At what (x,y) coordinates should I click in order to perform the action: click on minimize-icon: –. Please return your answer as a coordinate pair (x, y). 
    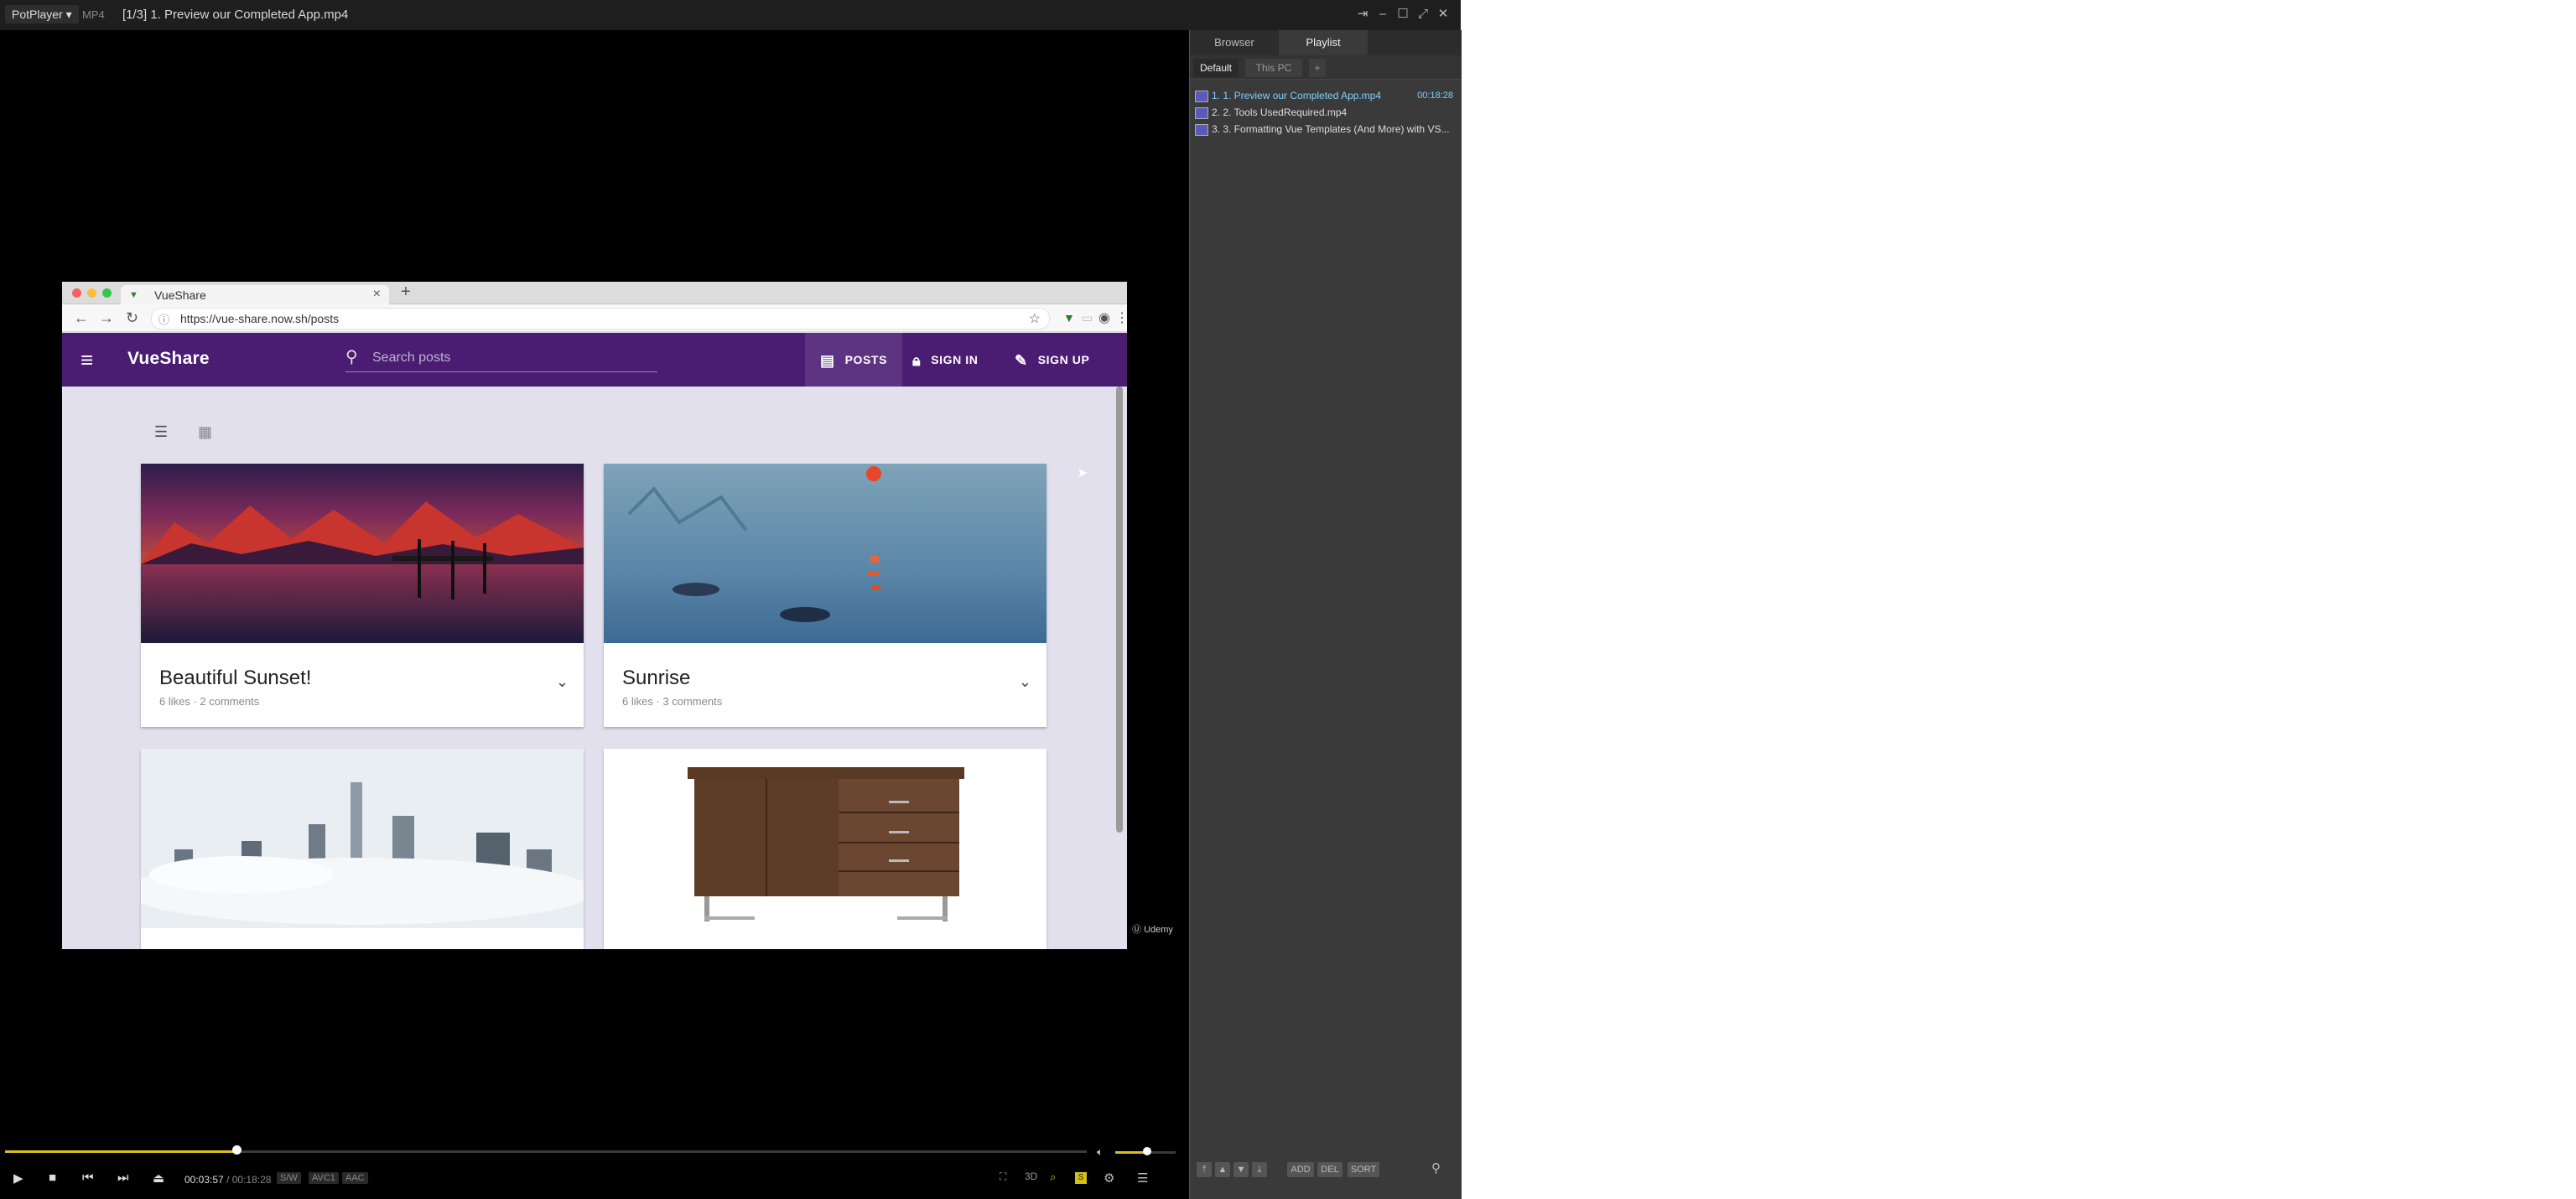
    Looking at the image, I should click on (1383, 14).